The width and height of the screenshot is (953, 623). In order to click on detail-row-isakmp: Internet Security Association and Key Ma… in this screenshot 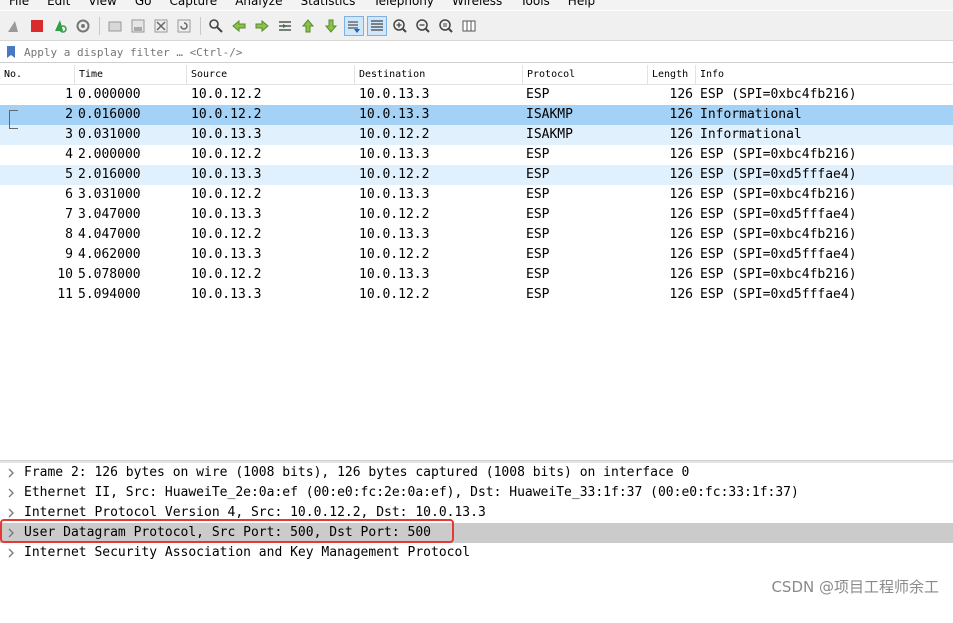, I will do `click(476, 553)`.